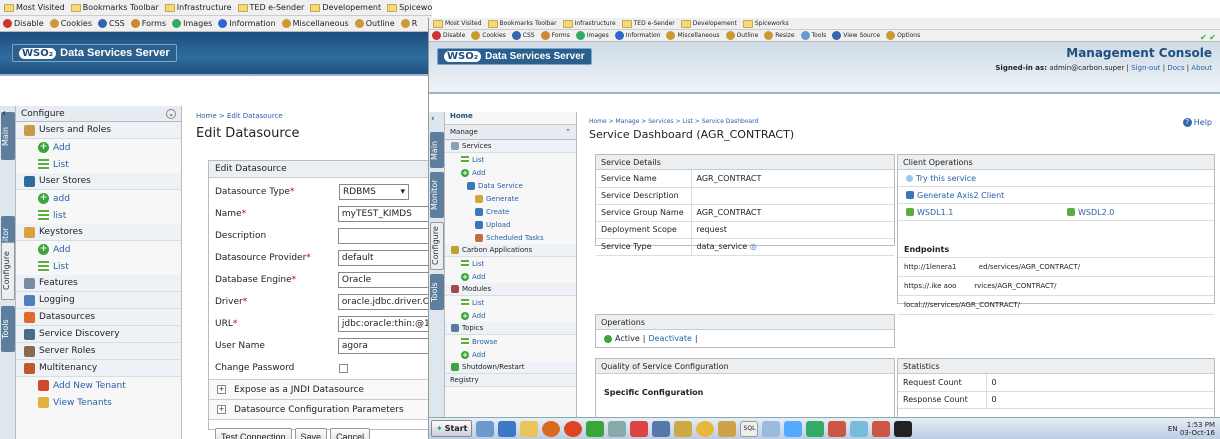 This screenshot has height=439, width=1220. Describe the element at coordinates (555, 35) in the screenshot. I see `toolbar-menu: Forms` at that location.